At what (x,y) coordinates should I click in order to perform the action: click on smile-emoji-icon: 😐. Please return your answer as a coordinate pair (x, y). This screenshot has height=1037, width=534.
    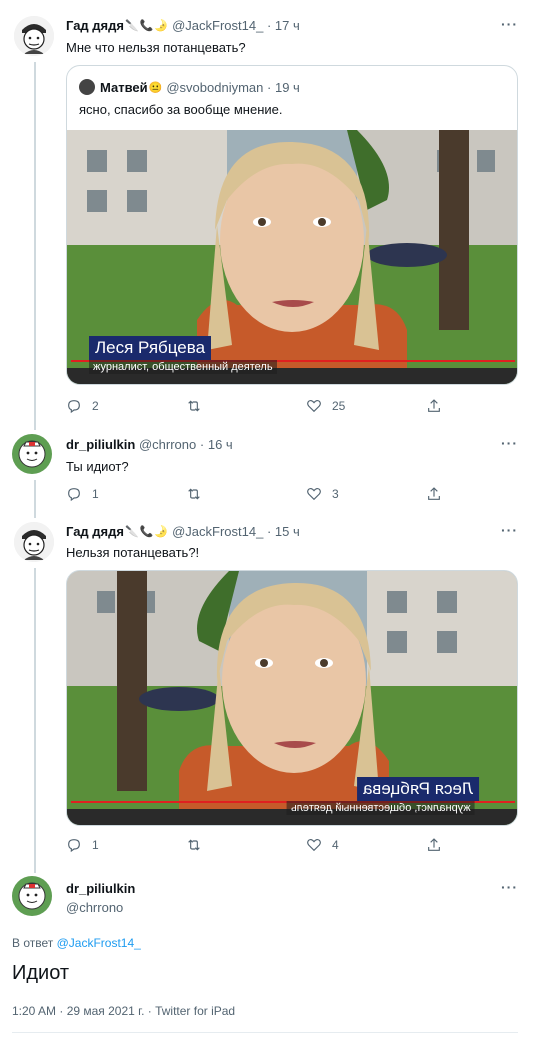
    Looking at the image, I should click on (155, 87).